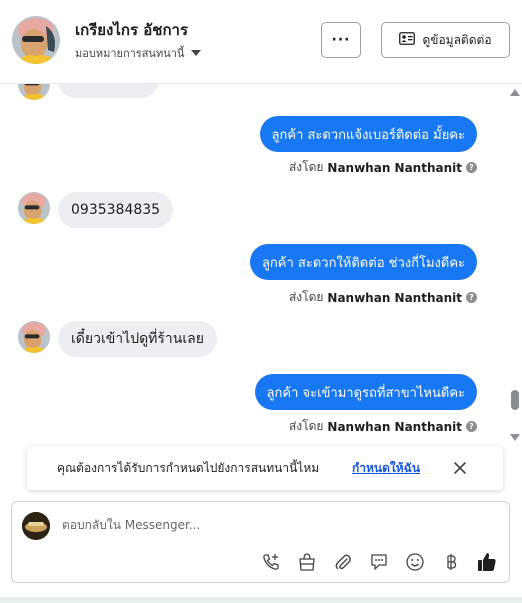  What do you see at coordinates (515, 437) in the screenshot?
I see `scroll-down-arrow-icon` at bounding box center [515, 437].